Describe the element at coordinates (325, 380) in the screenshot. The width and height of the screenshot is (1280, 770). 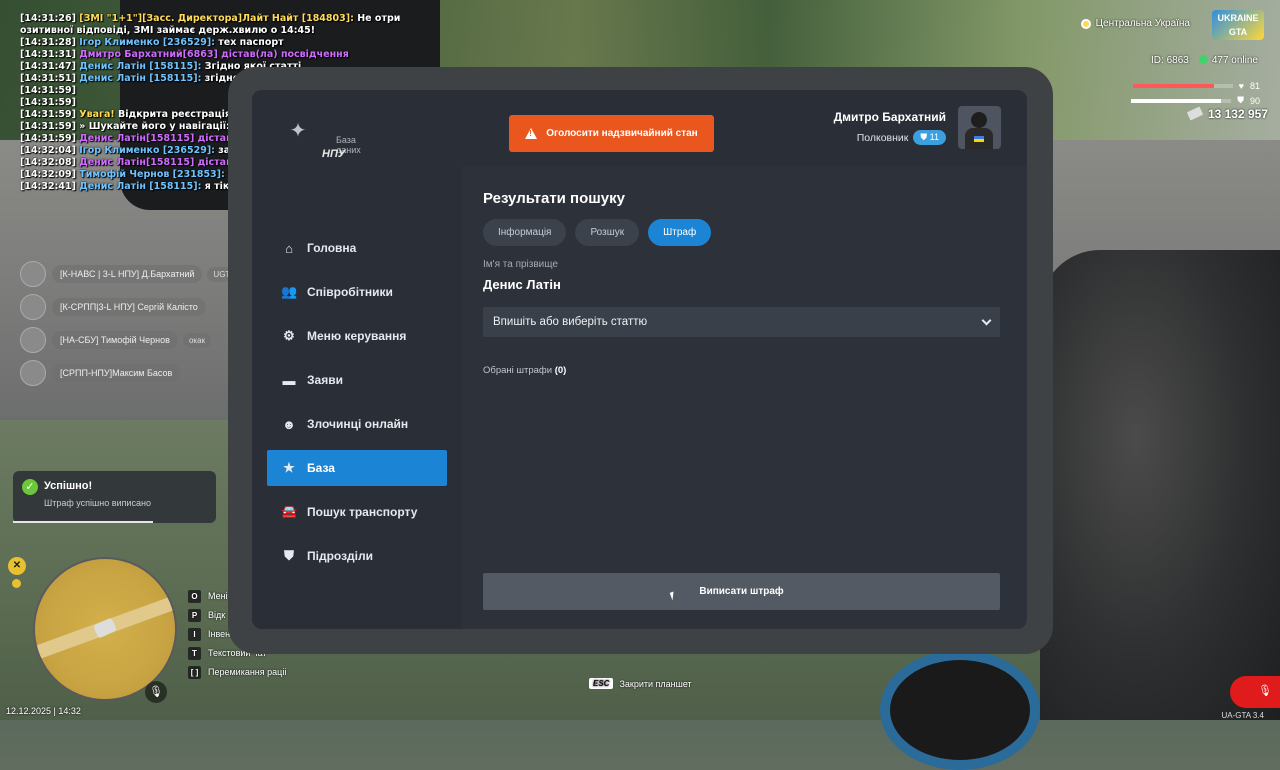
I see `sidebar-item-label: Заяви` at that location.